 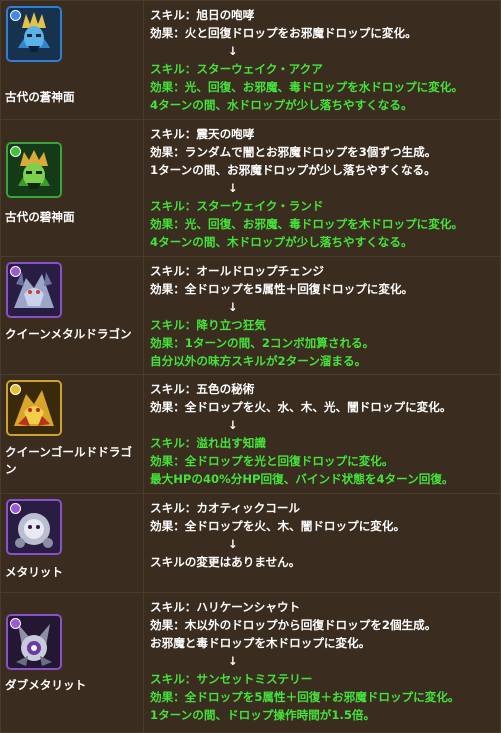 I want to click on monster-name: クイーンメタルドラゴン, so click(x=68, y=334).